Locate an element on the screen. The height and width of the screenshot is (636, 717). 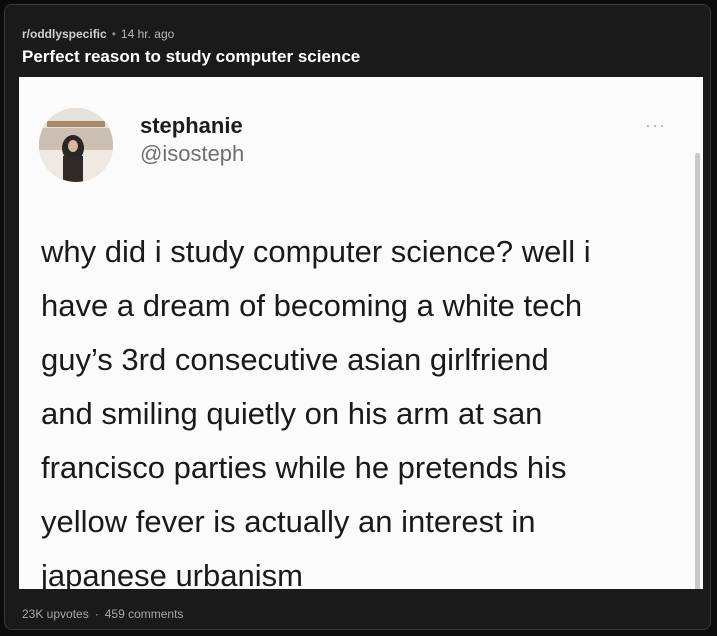
avatar-photo is located at coordinates (76, 145).